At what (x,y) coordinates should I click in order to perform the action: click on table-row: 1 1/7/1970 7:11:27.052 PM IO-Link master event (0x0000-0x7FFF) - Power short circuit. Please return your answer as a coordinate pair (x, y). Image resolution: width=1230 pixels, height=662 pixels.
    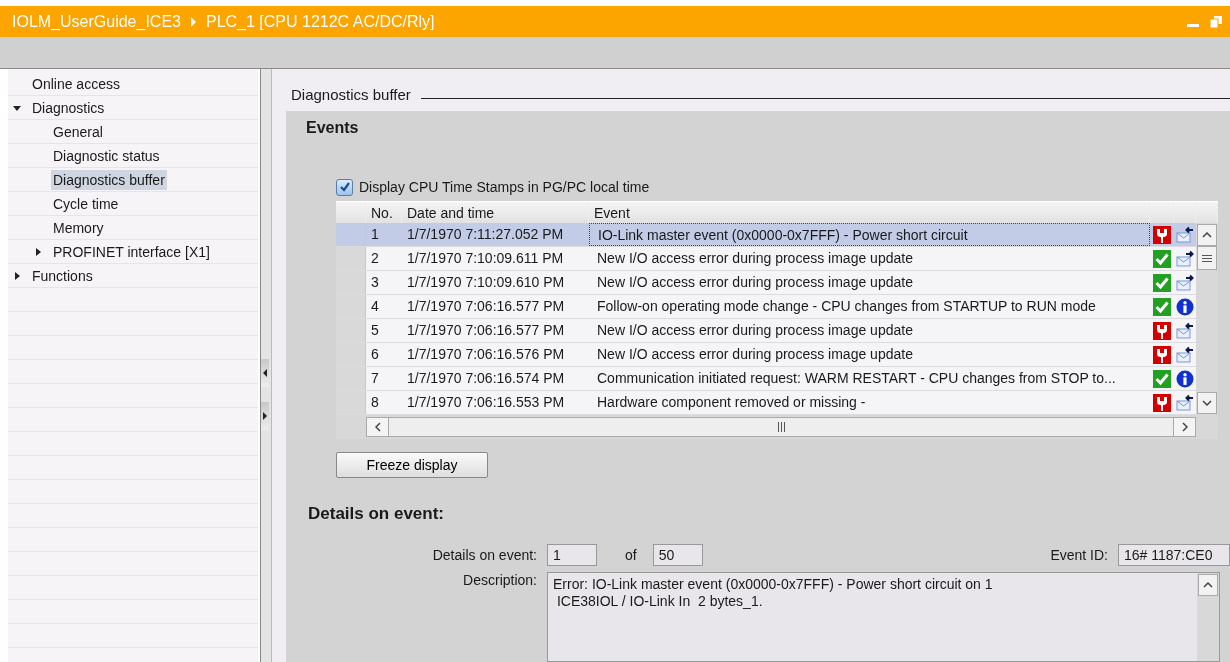
    Looking at the image, I should click on (766, 235).